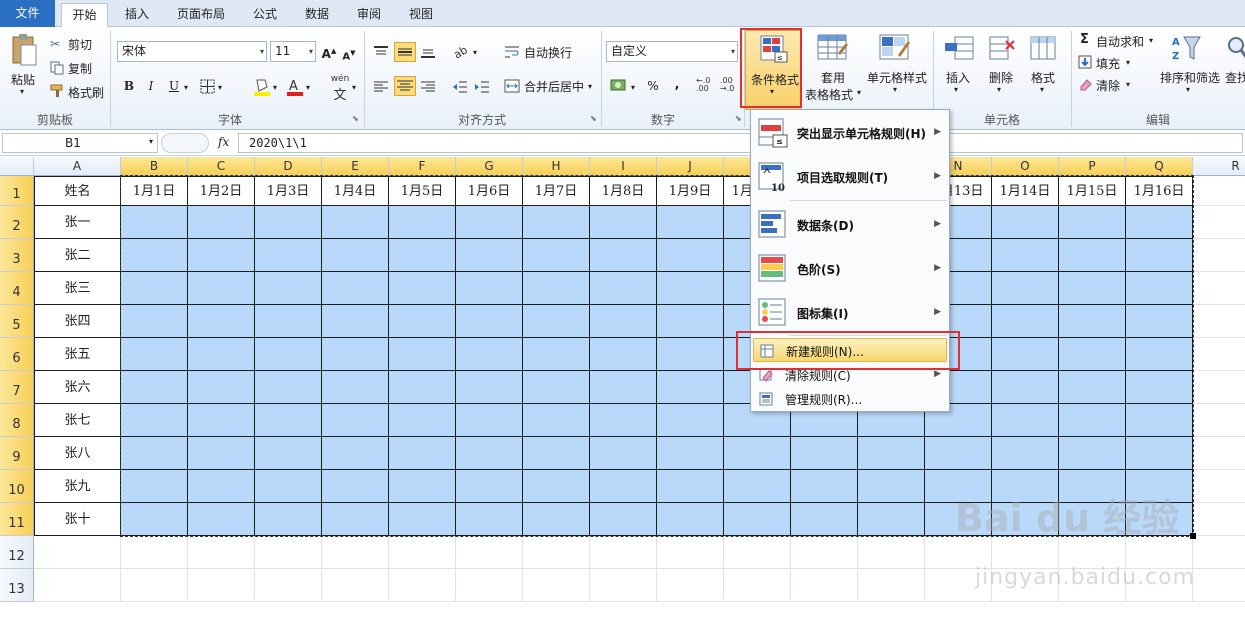  Describe the element at coordinates (23, 79) in the screenshot. I see `paste-button: 粘贴` at that location.